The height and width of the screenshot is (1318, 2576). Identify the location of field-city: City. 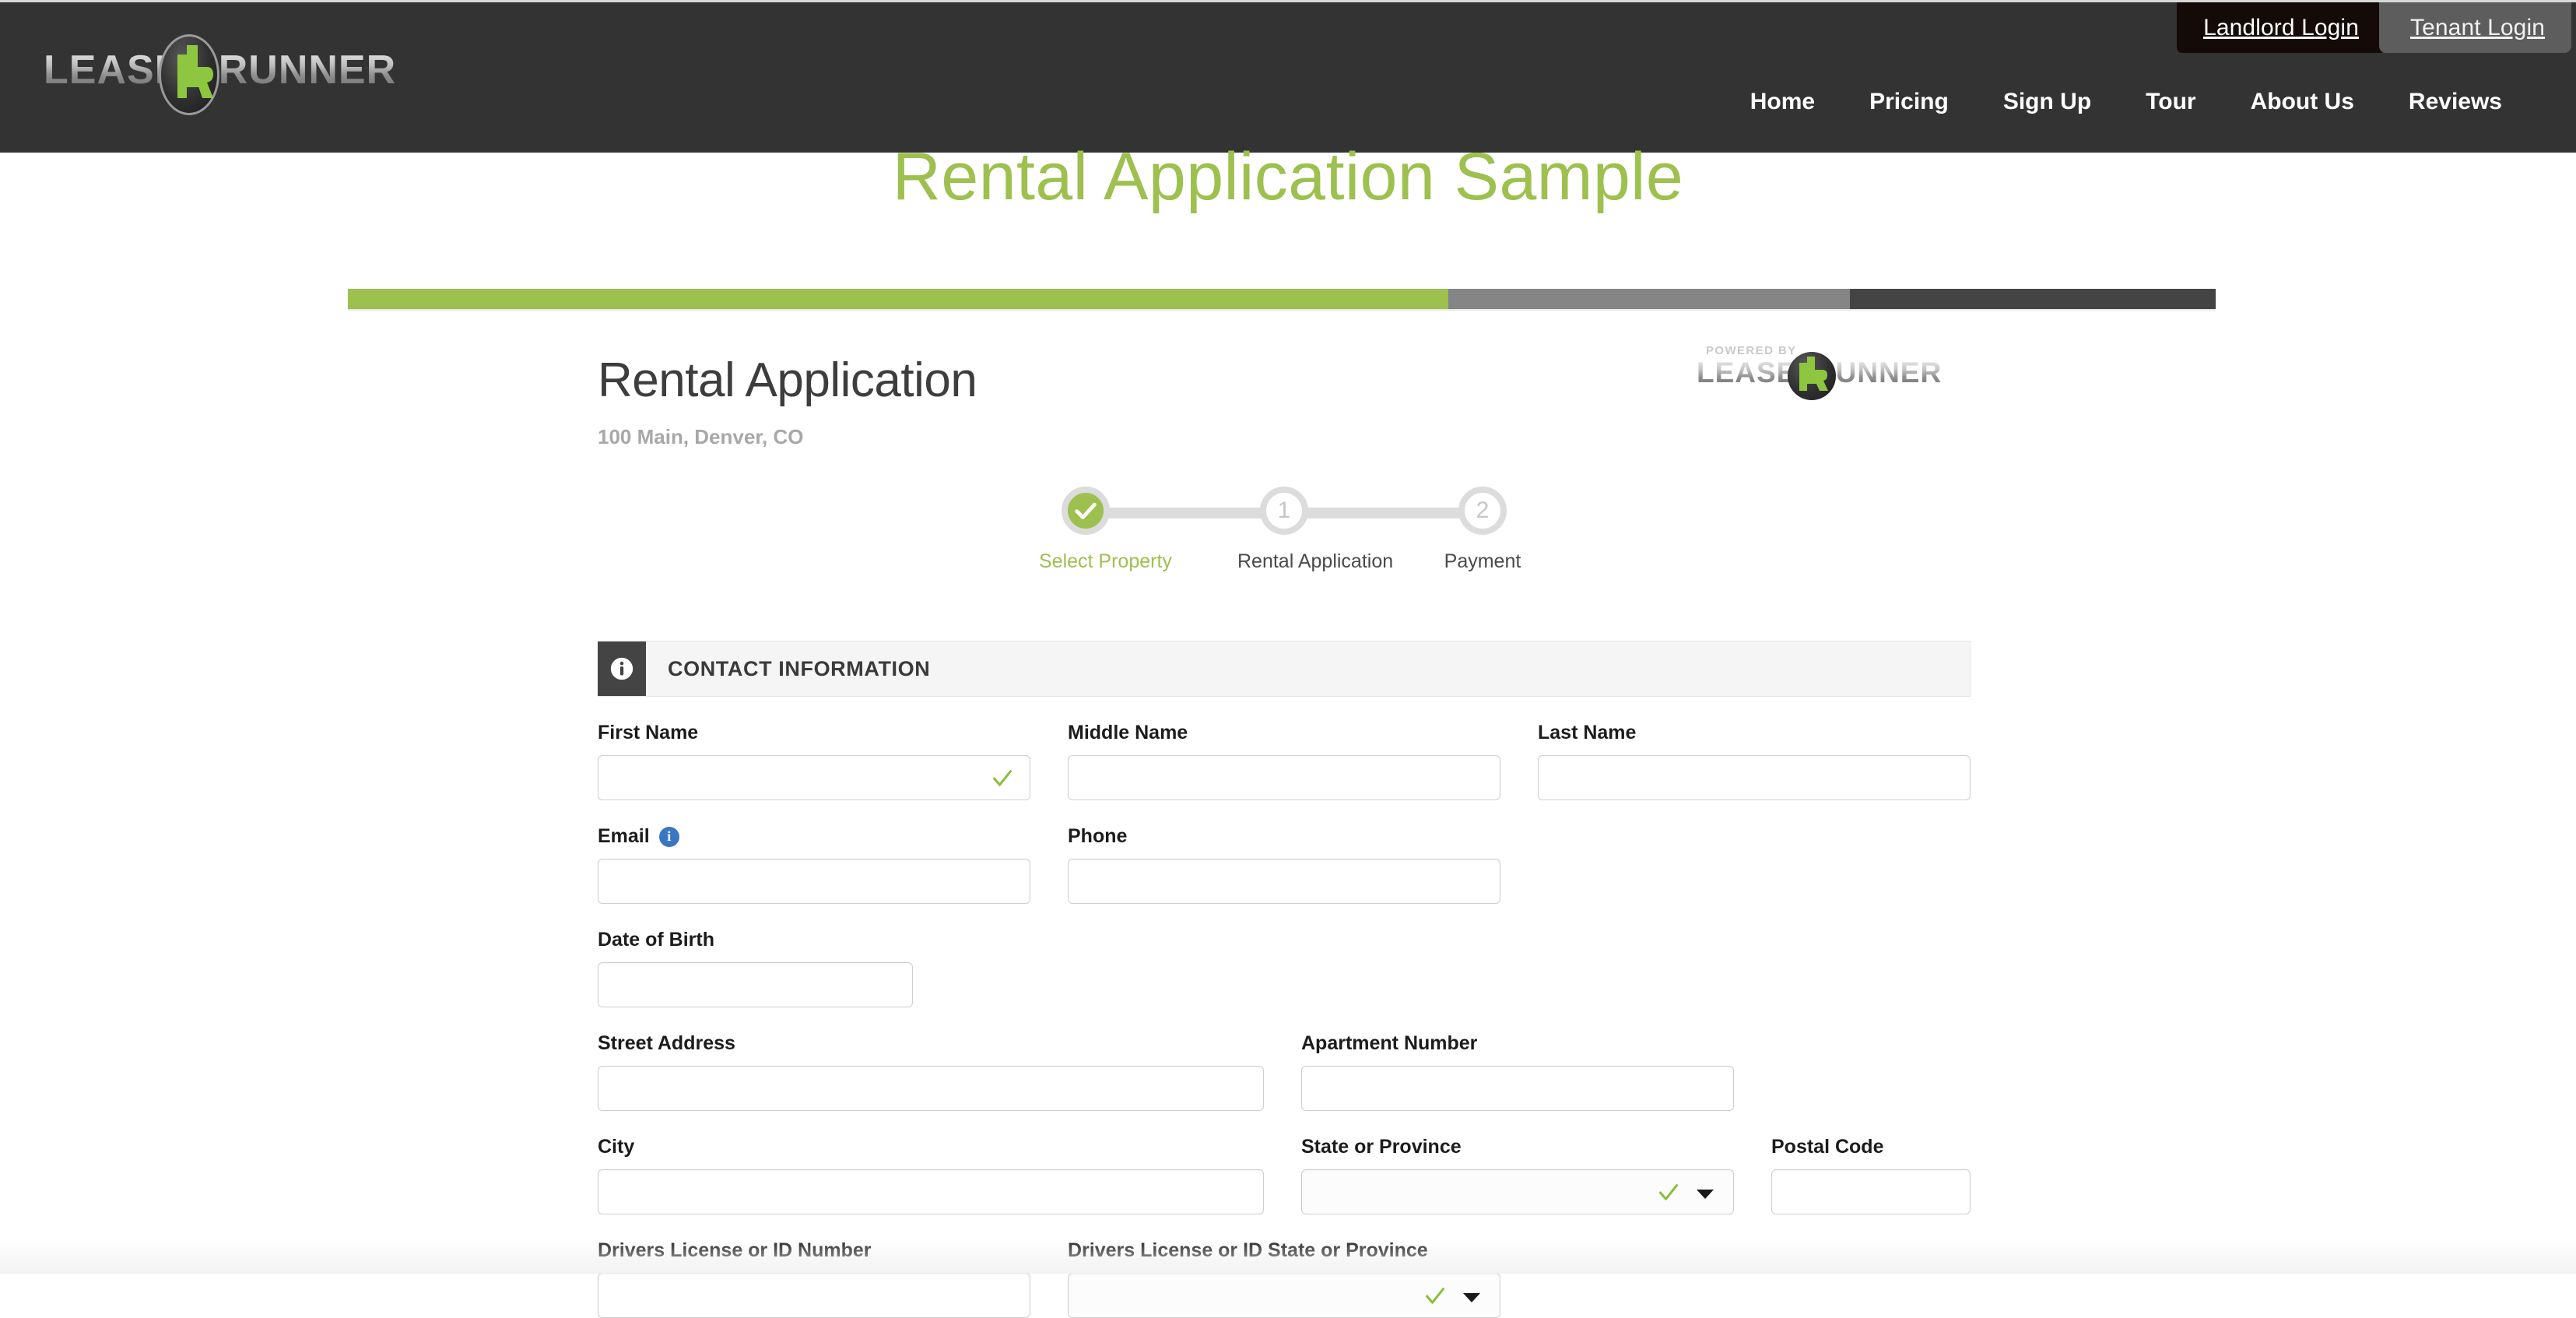
(931, 1175).